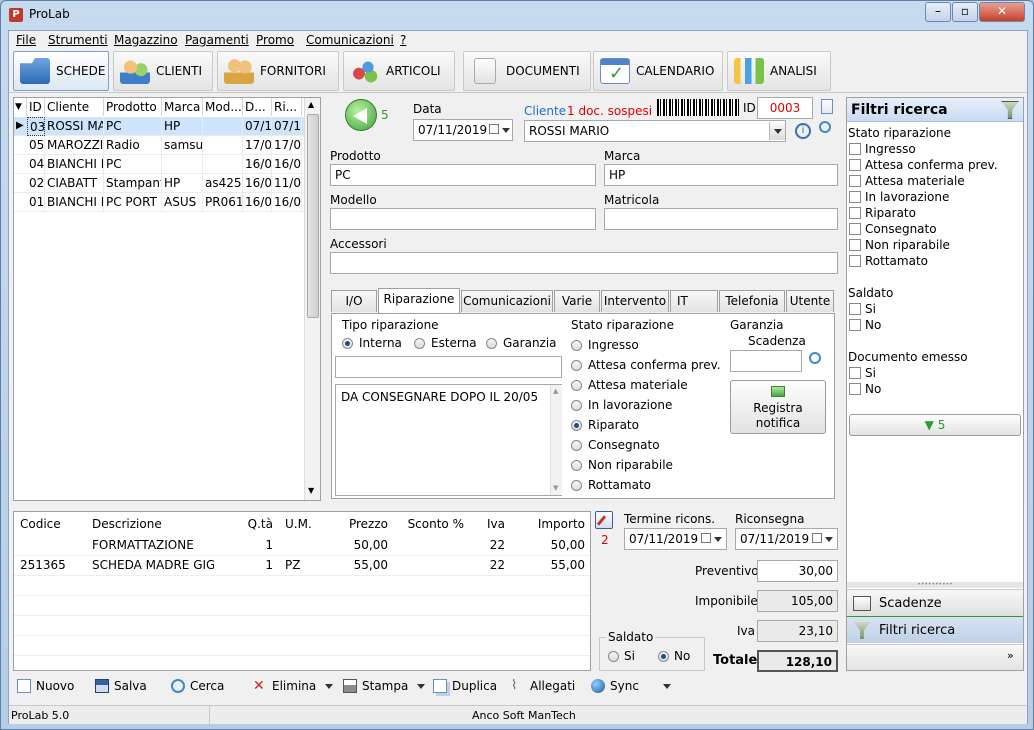 The image size is (1034, 730). I want to click on elimina-dropdown-icon, so click(329, 686).